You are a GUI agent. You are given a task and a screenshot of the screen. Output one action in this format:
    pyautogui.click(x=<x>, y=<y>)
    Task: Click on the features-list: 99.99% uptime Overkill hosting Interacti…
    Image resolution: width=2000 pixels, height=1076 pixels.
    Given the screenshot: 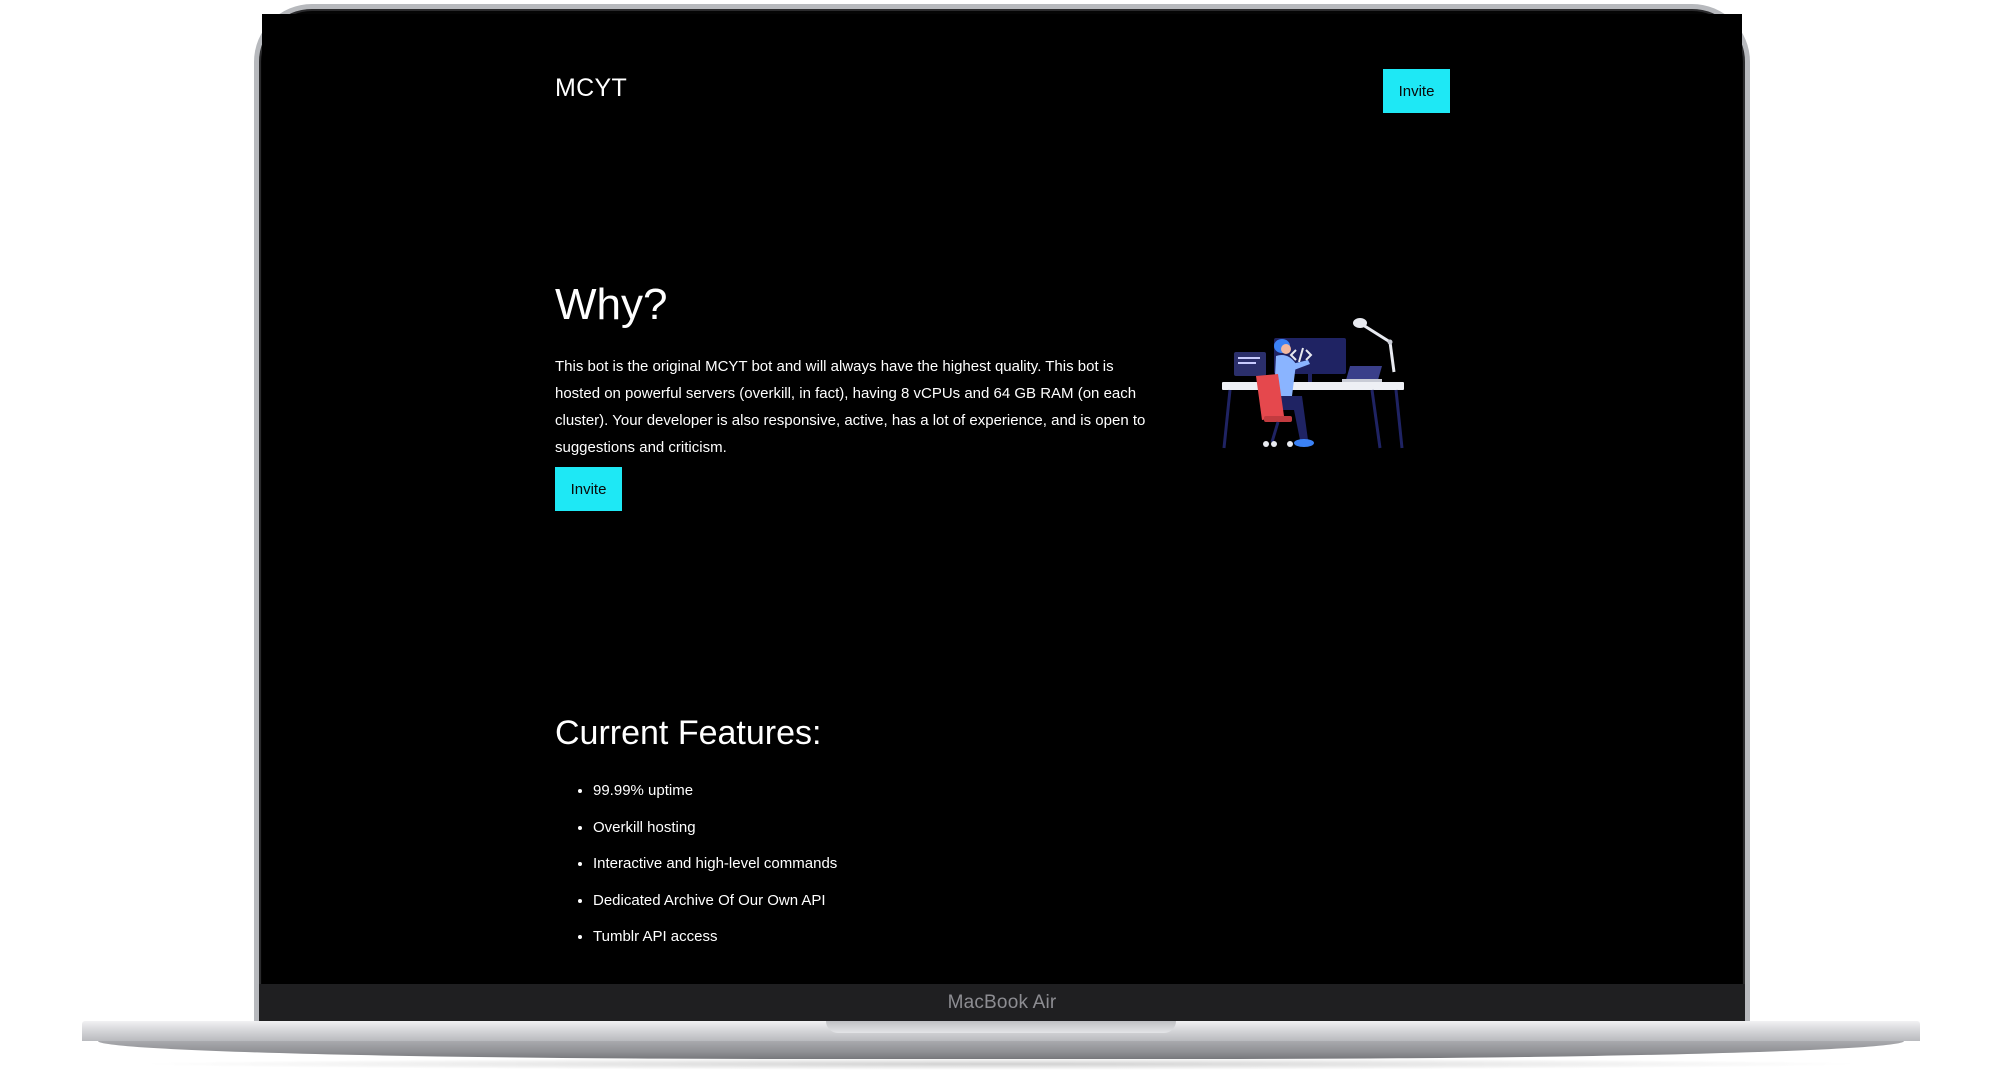 What is the action you would take?
    pyautogui.click(x=696, y=871)
    